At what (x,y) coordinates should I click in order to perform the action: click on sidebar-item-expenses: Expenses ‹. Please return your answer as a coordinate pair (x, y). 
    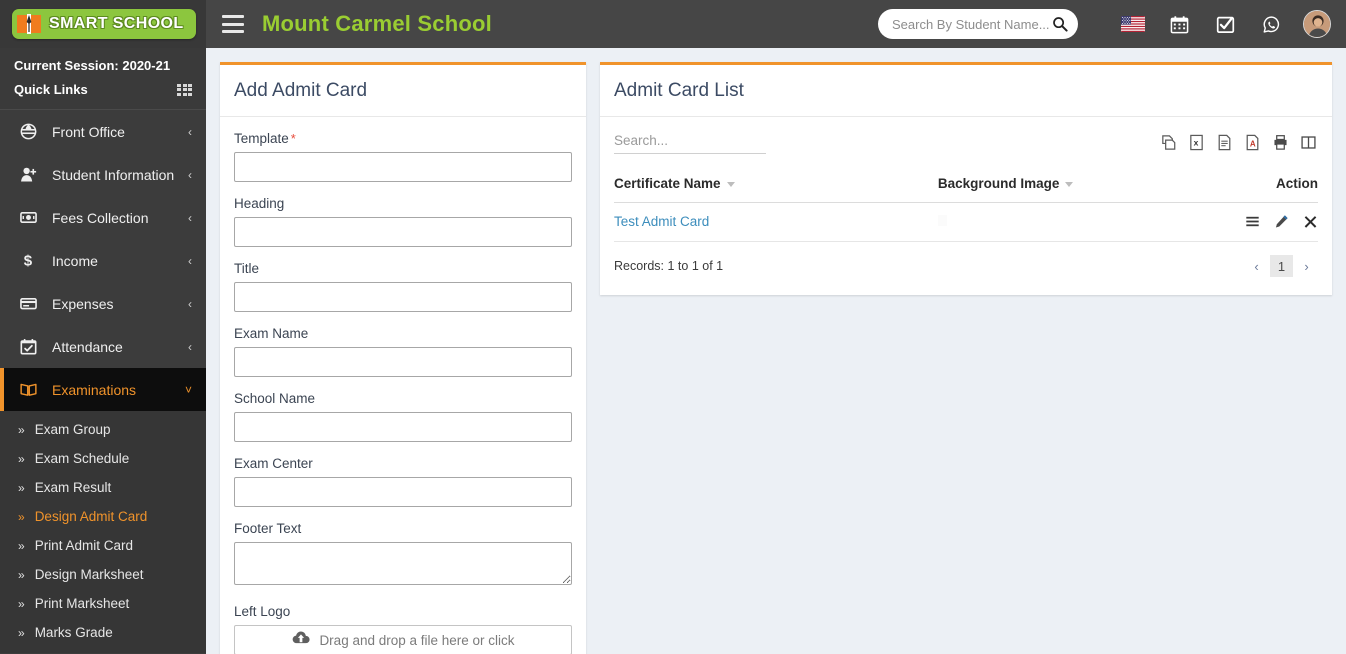
    Looking at the image, I should click on (103, 303).